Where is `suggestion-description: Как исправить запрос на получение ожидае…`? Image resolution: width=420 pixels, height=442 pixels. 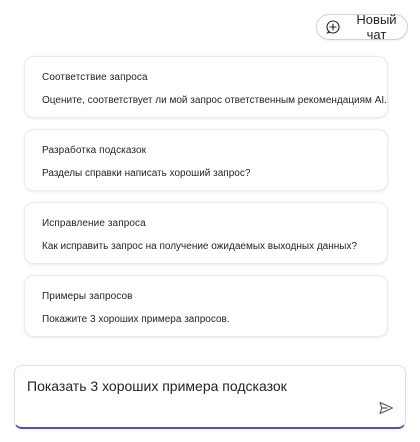 suggestion-description: Как исправить запрос на получение ожидае… is located at coordinates (200, 246).